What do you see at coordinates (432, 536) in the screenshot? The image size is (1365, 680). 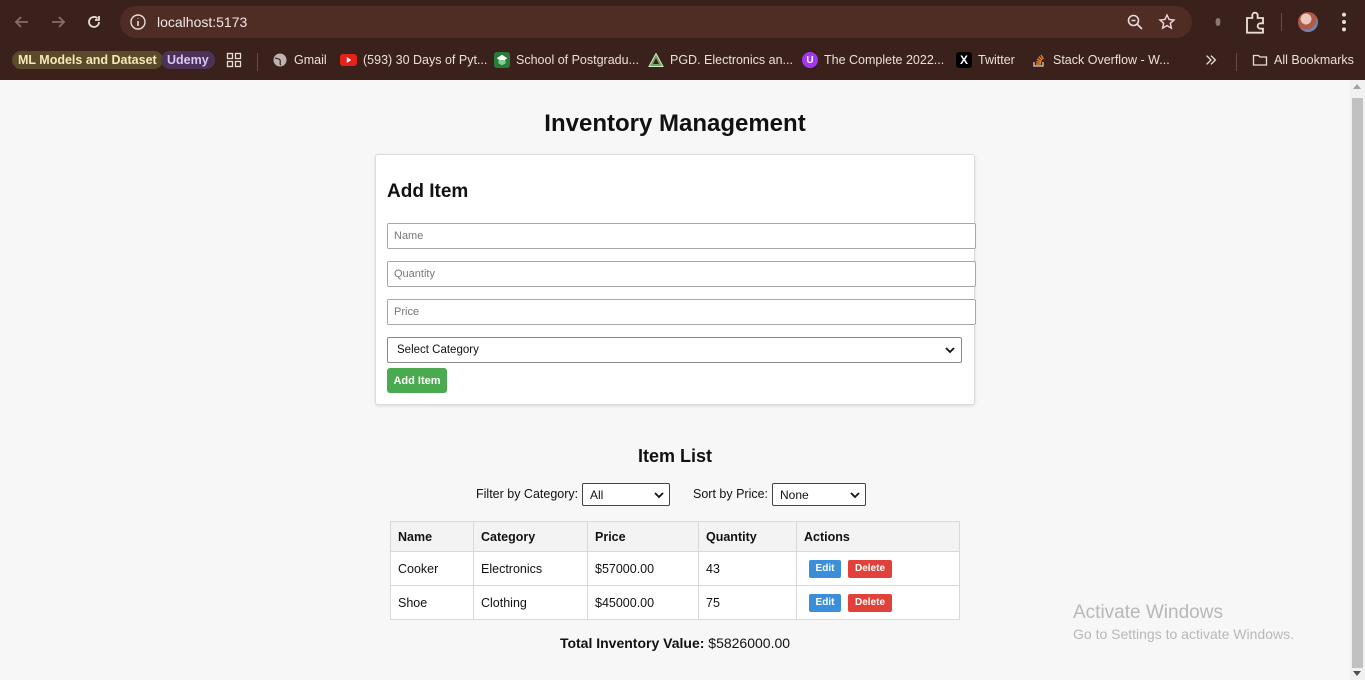 I see `column-header-name: Name` at bounding box center [432, 536].